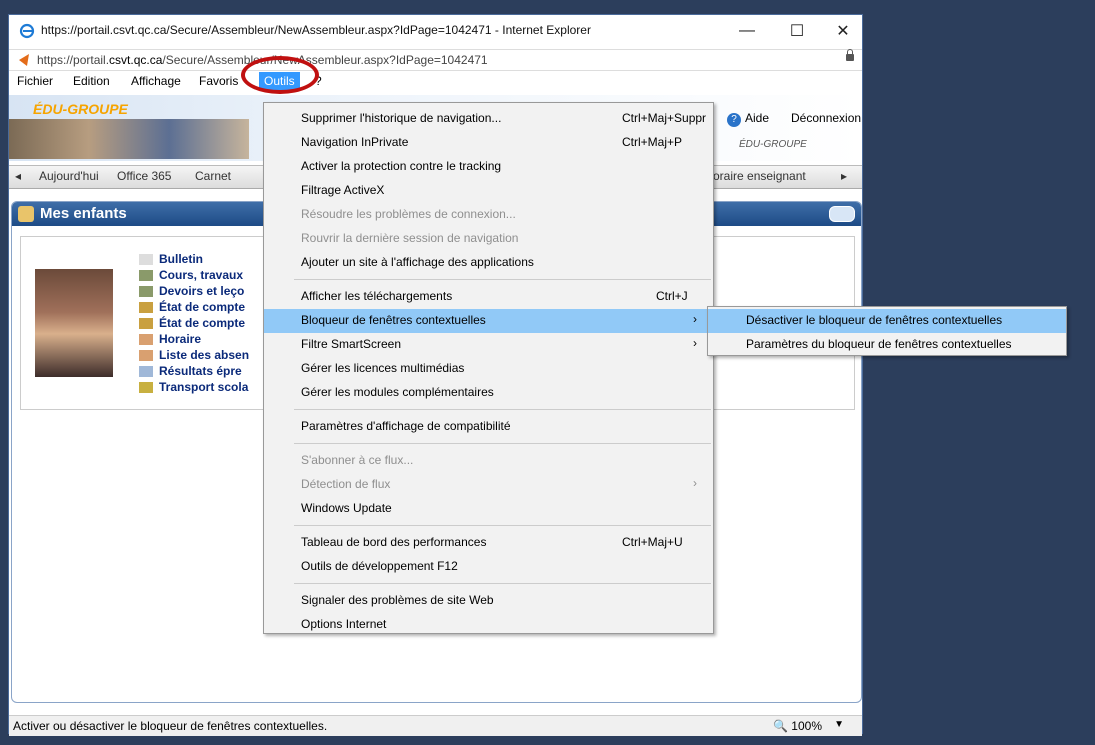  I want to click on internet-explorer-icon, so click(27, 31).